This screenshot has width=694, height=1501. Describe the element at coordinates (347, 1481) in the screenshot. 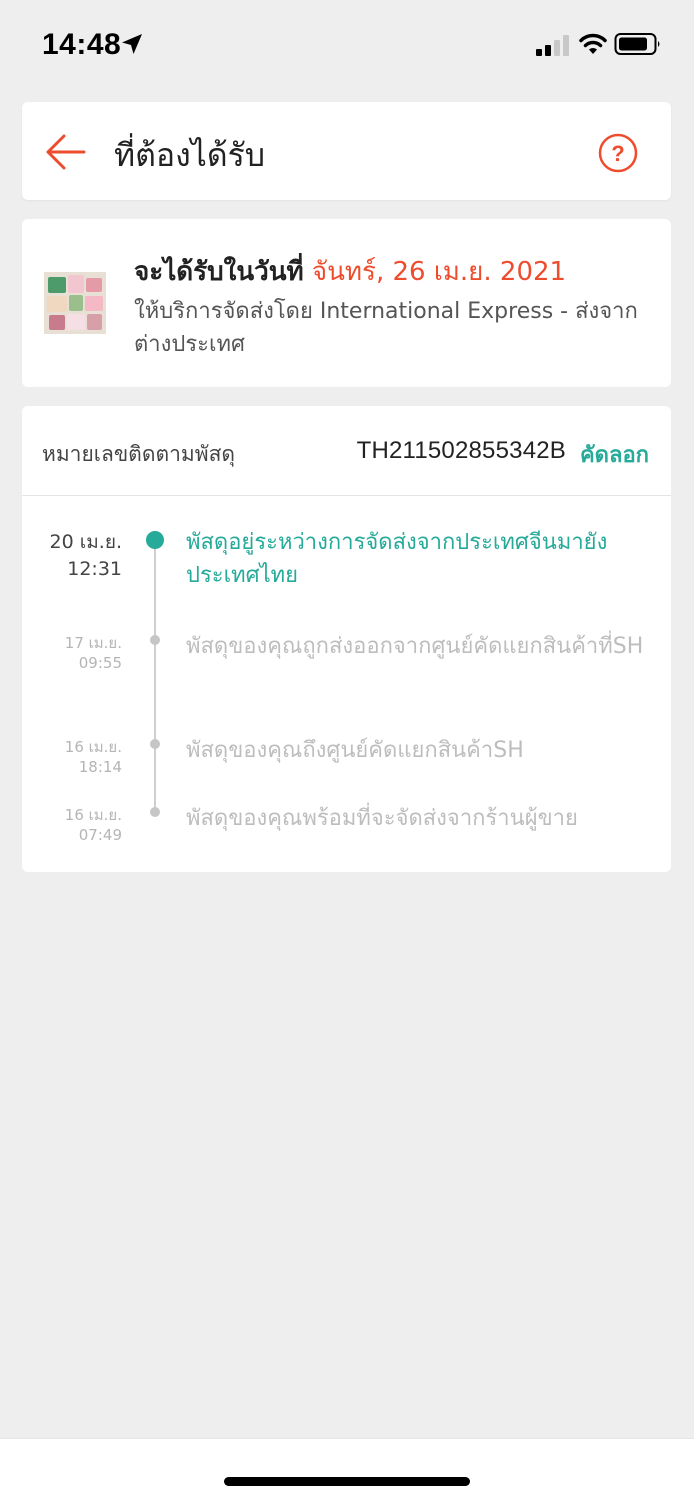

I see `home-indicator` at that location.